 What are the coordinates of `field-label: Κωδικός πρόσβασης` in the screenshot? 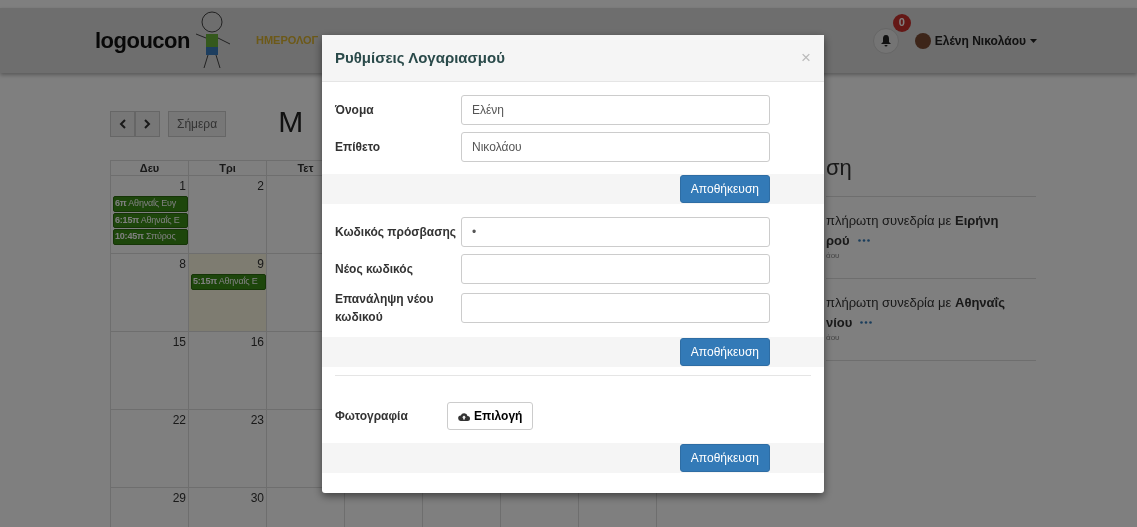 It's located at (396, 232).